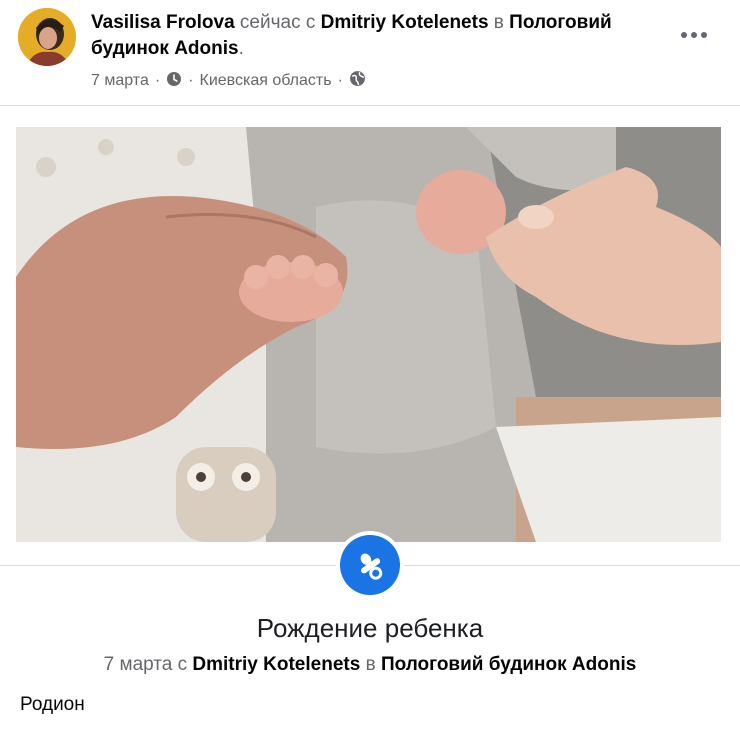 The image size is (740, 729). What do you see at coordinates (47, 37) in the screenshot?
I see `author-avatar` at bounding box center [47, 37].